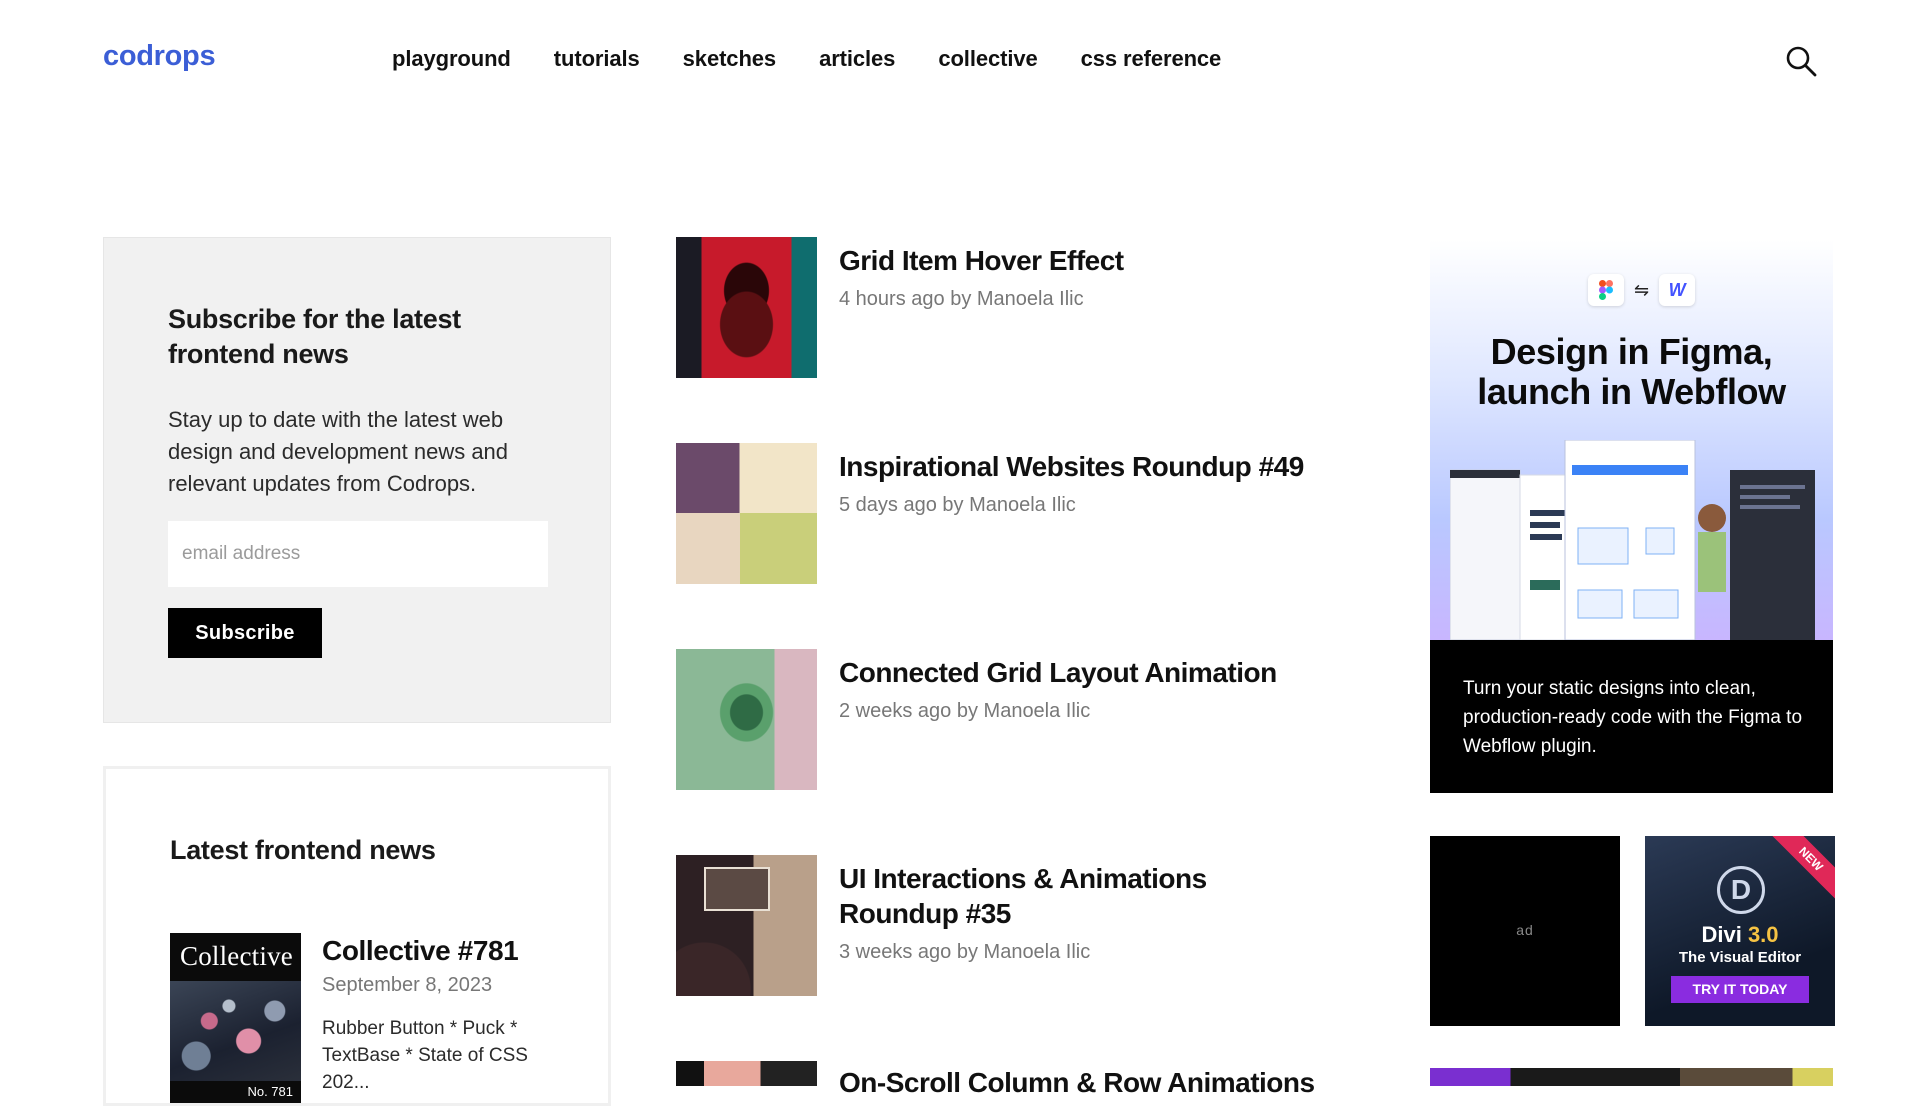 The height and width of the screenshot is (1106, 1920). What do you see at coordinates (358, 554) in the screenshot?
I see `email-field` at bounding box center [358, 554].